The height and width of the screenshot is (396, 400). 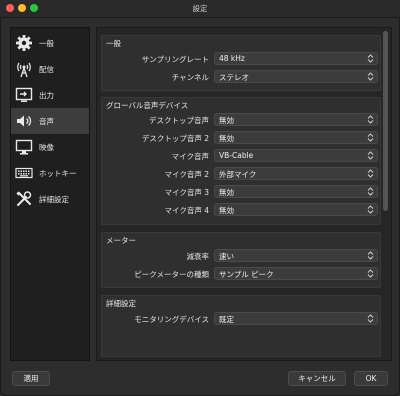 I want to click on setting-row: 減衰率 速い, so click(x=241, y=256).